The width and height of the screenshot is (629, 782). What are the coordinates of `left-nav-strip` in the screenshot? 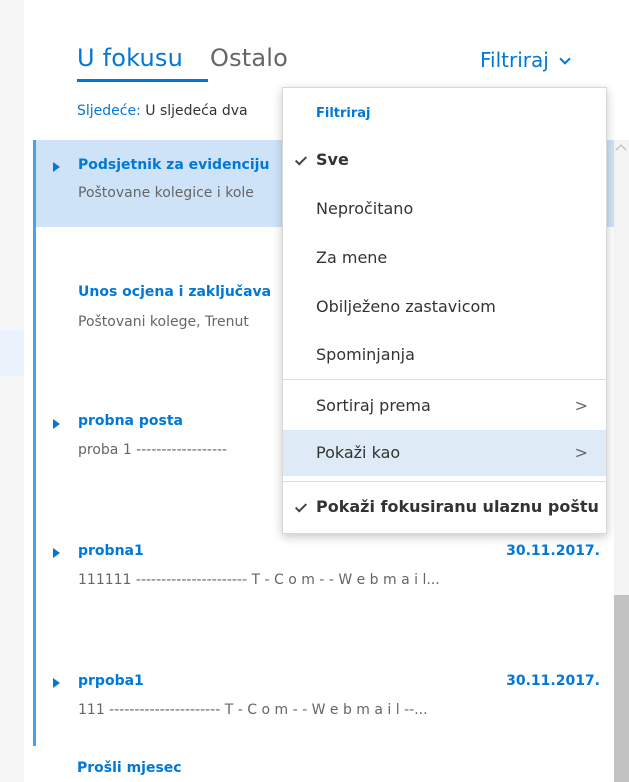 It's located at (12, 391).